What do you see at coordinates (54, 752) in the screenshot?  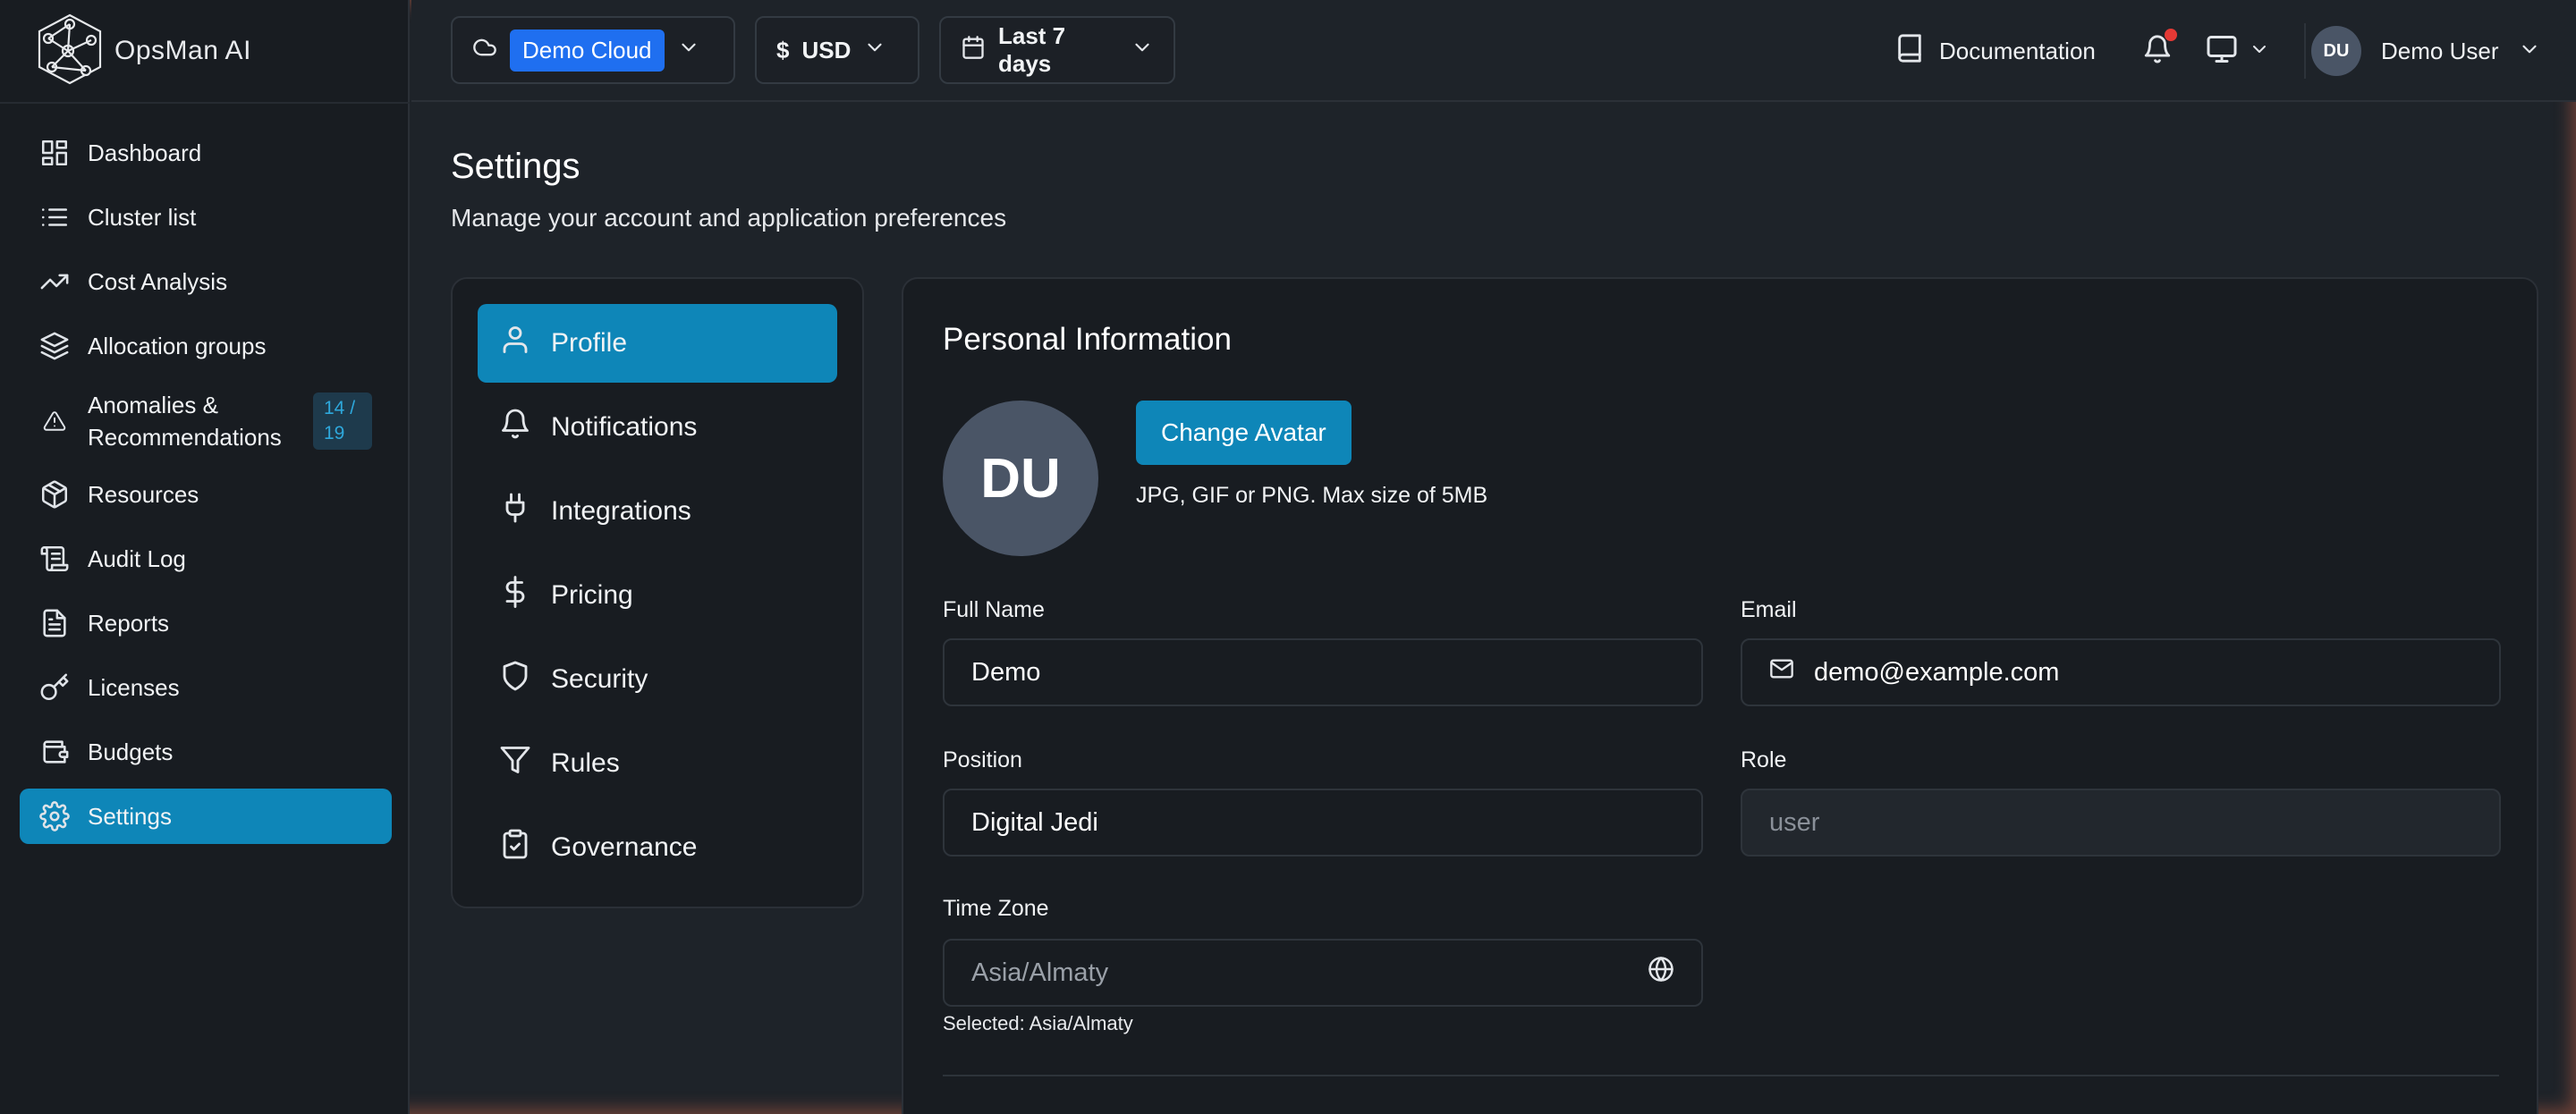 I see `wallet-icon` at bounding box center [54, 752].